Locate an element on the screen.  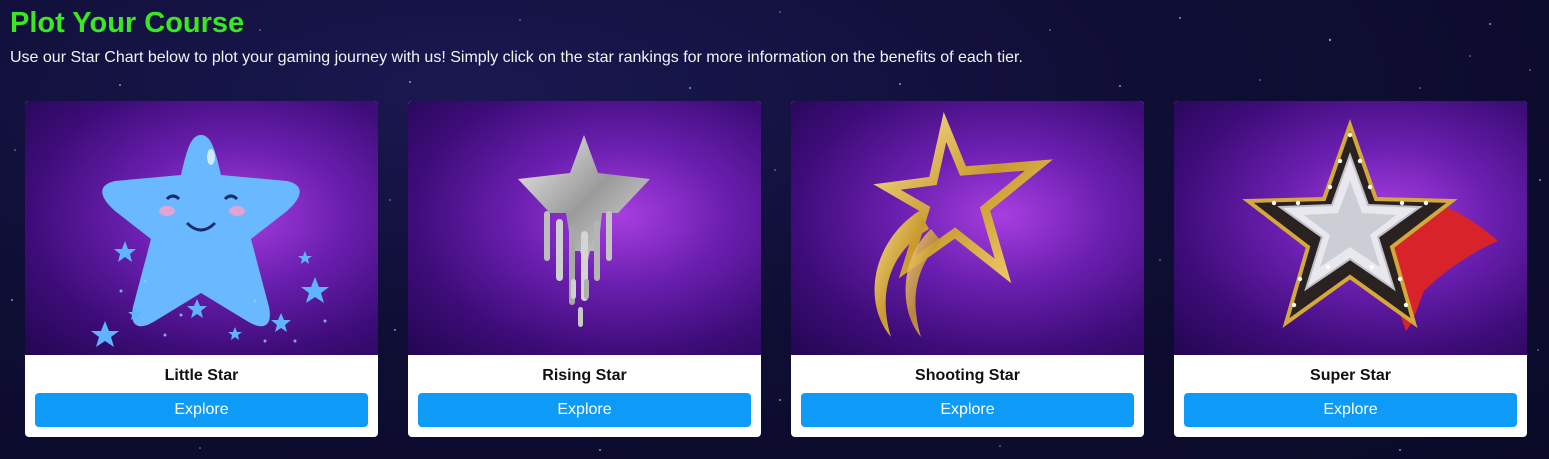
explore-button-super-star: Explore is located at coordinates (1350, 410).